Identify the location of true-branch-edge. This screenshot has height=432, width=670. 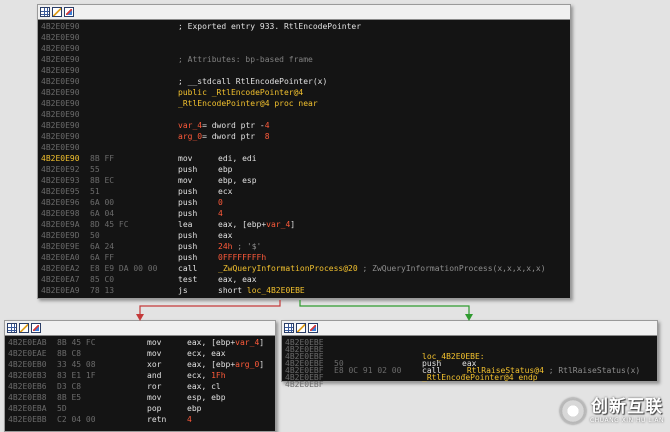
(384, 309).